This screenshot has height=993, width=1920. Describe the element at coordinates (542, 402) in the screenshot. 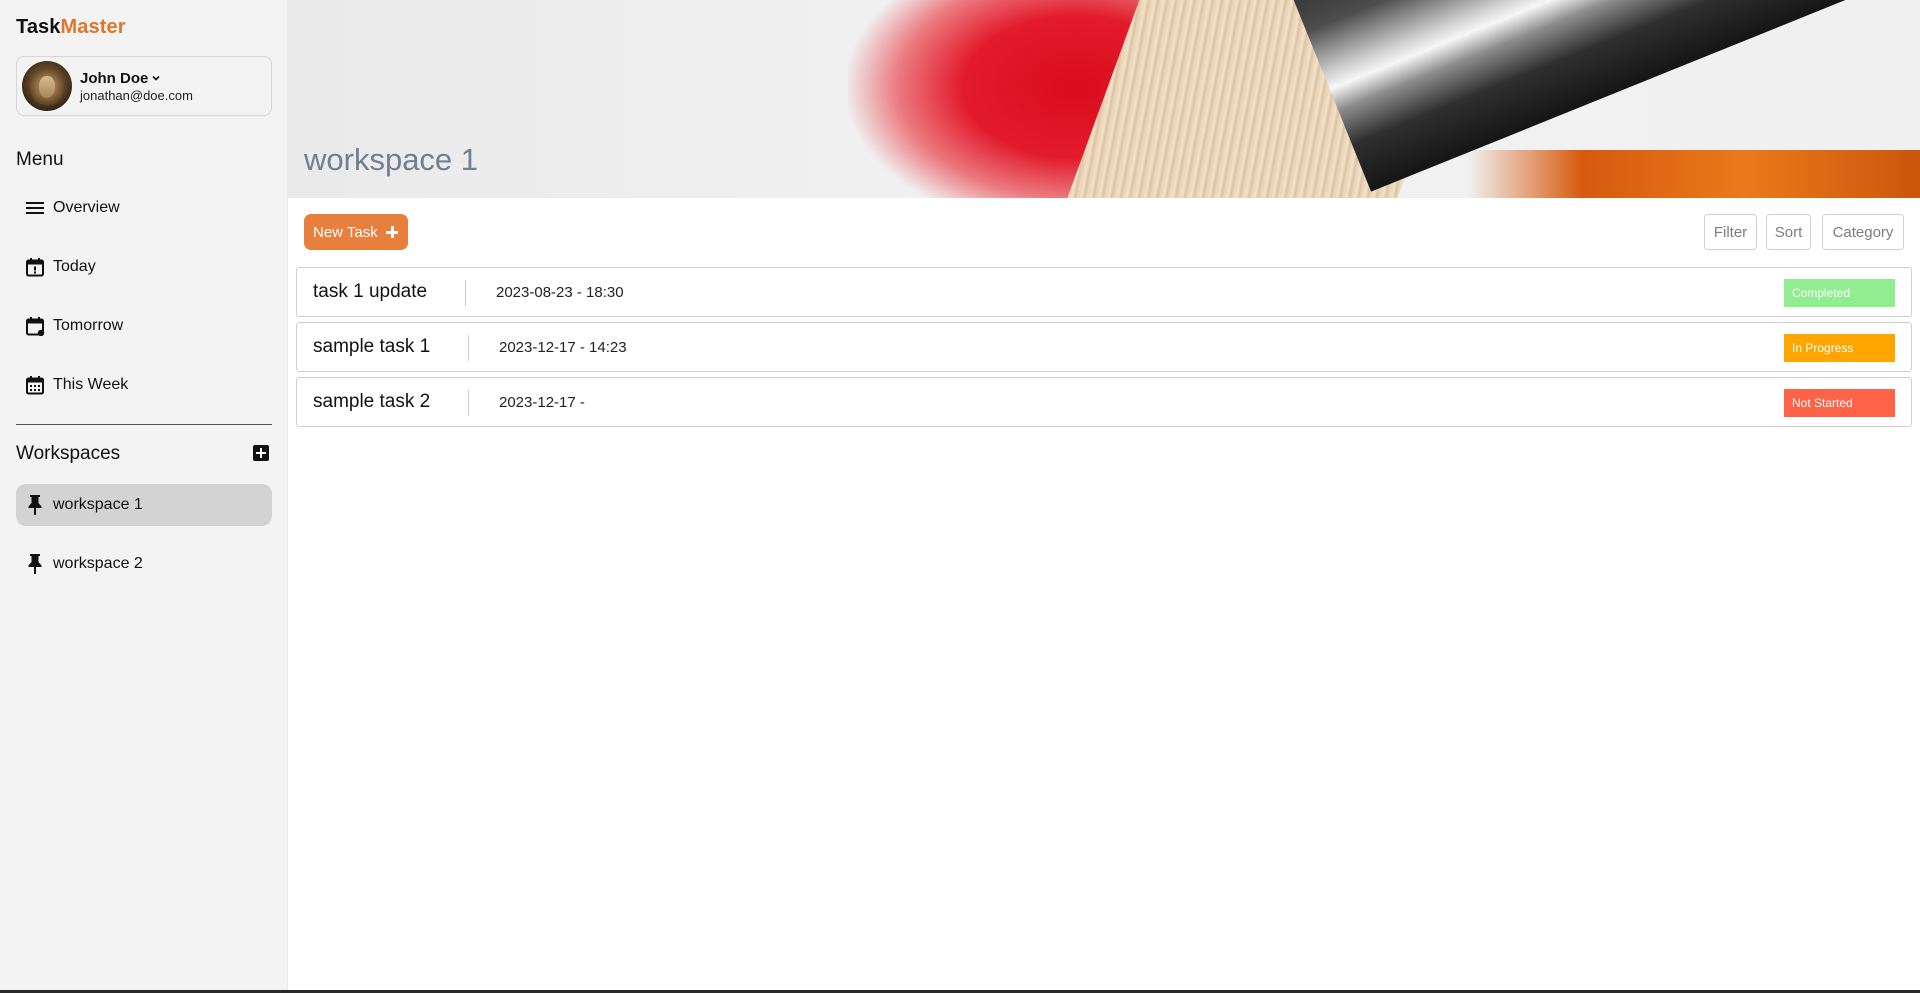

I see `task-date: 2023-12-17 -` at that location.